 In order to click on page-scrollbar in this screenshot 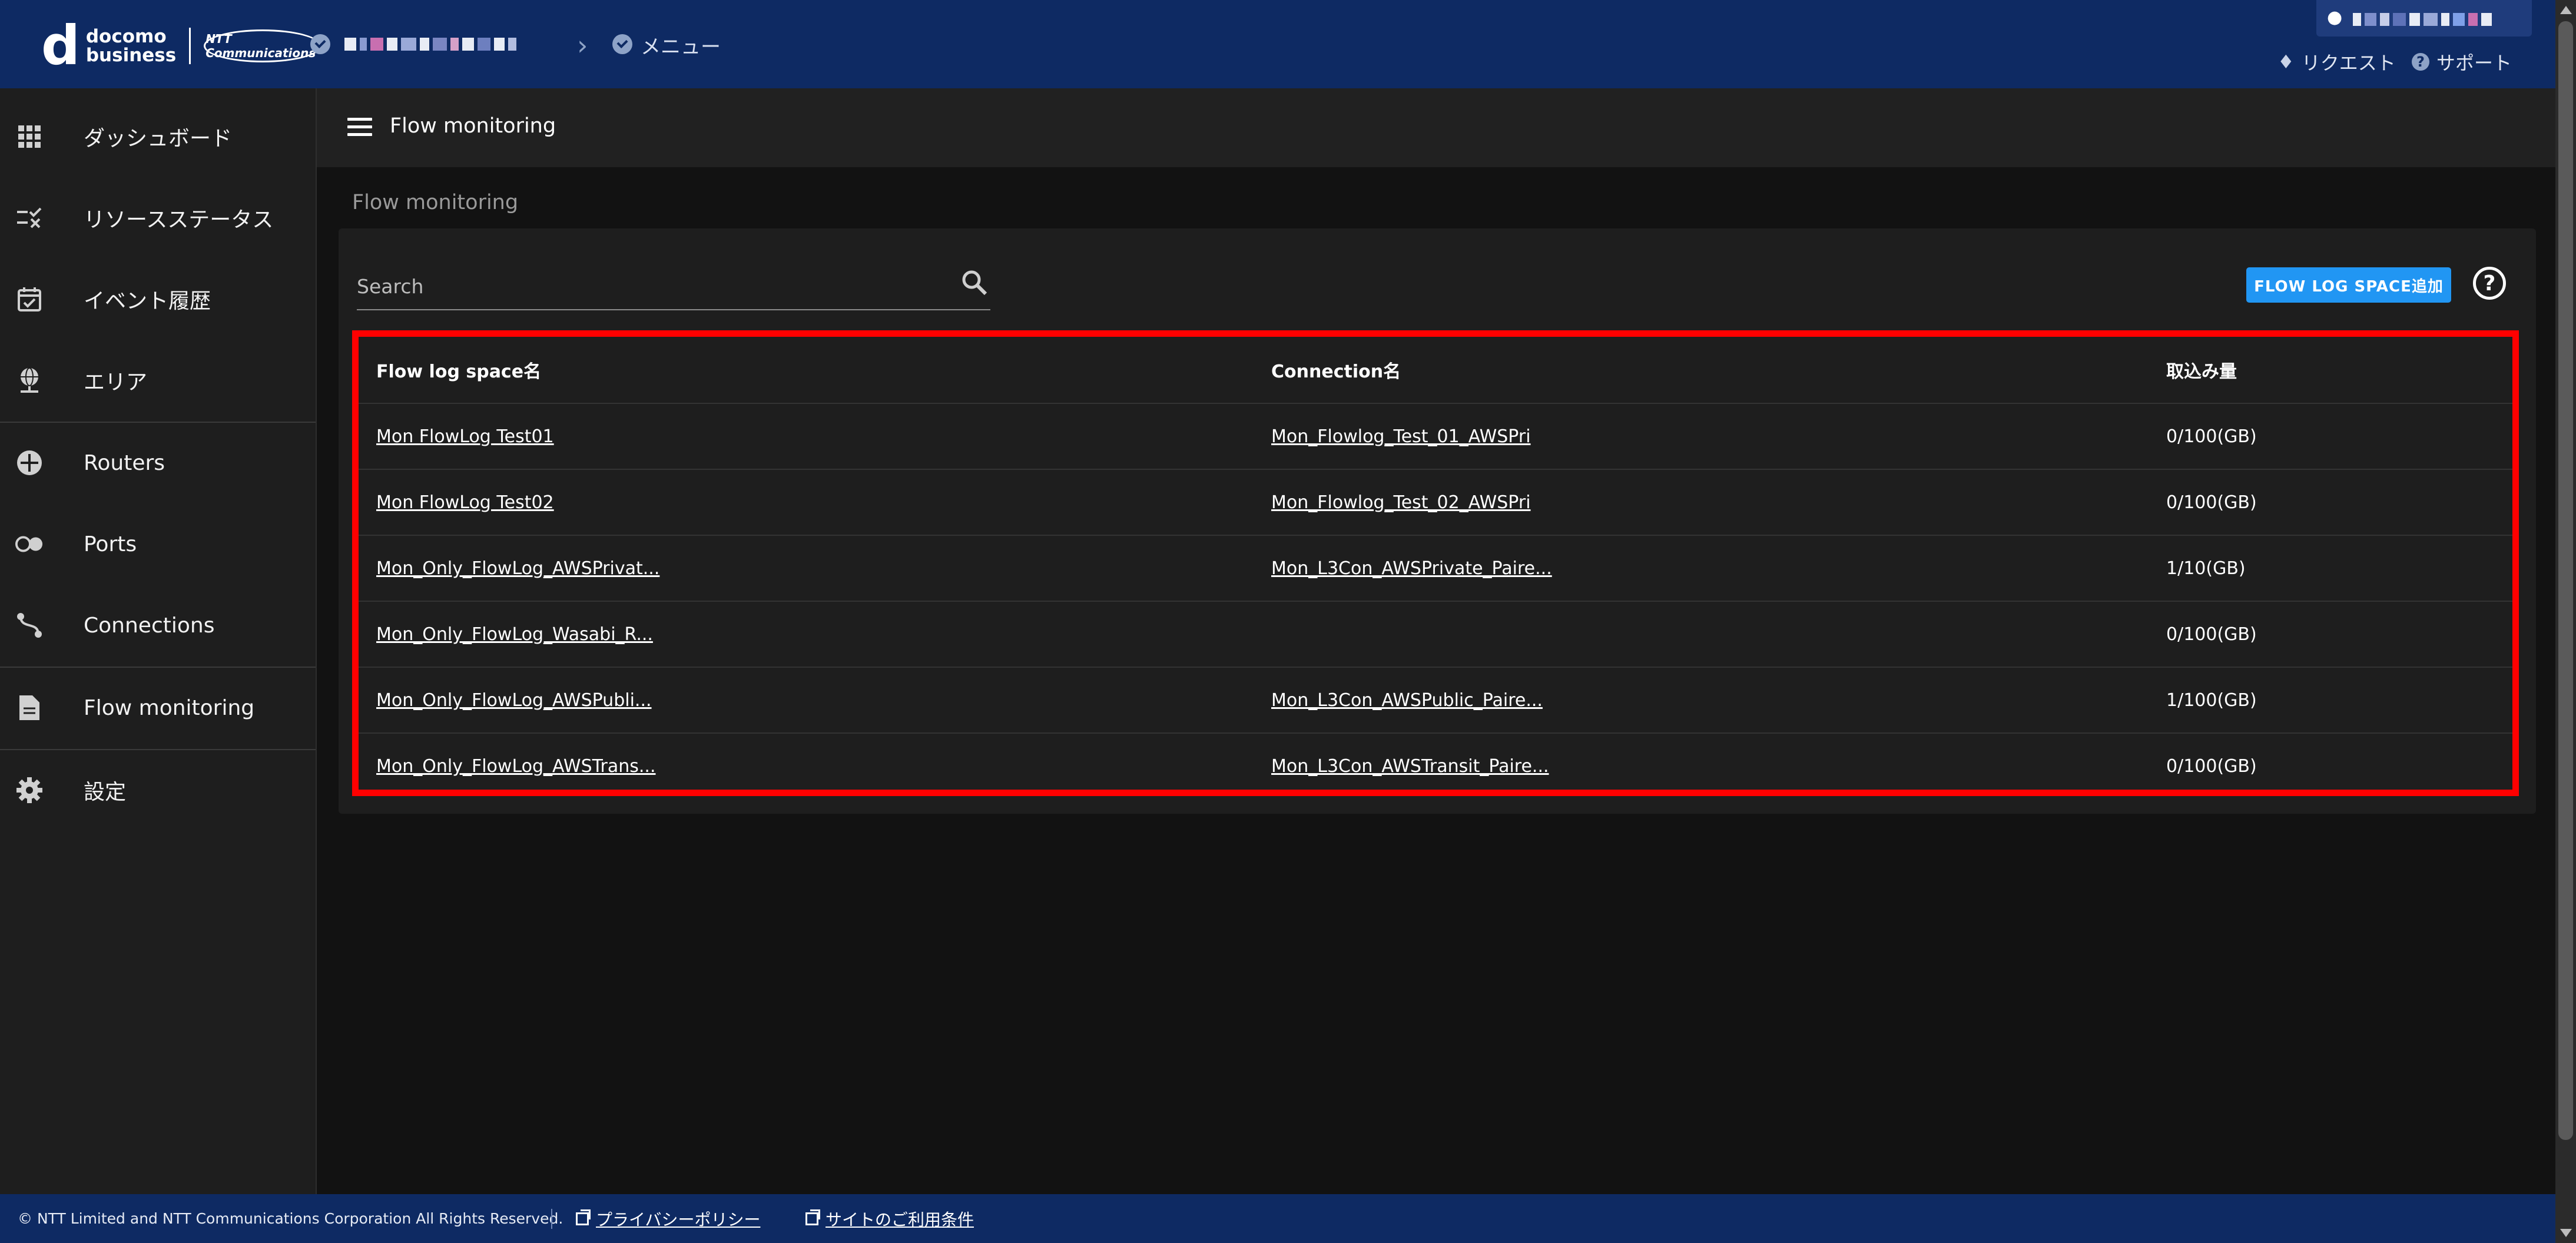, I will do `click(2566, 621)`.